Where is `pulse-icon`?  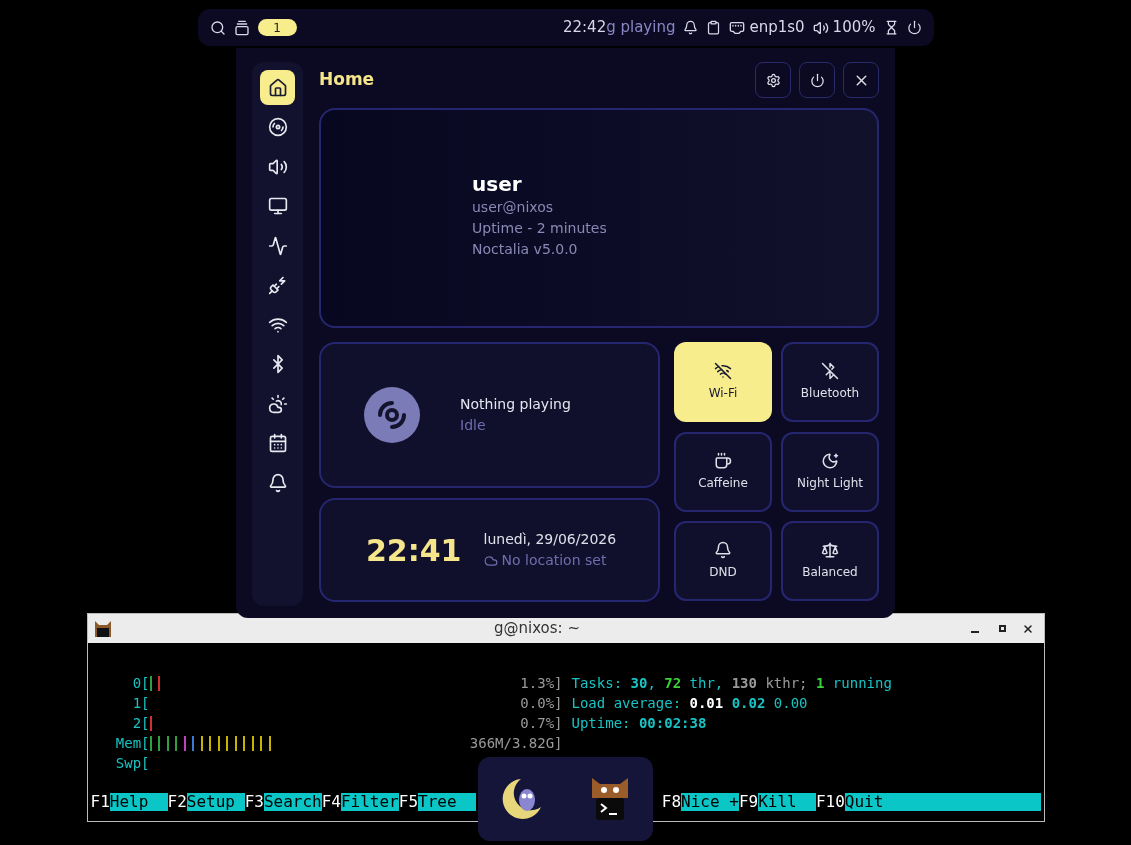 pulse-icon is located at coordinates (277, 245).